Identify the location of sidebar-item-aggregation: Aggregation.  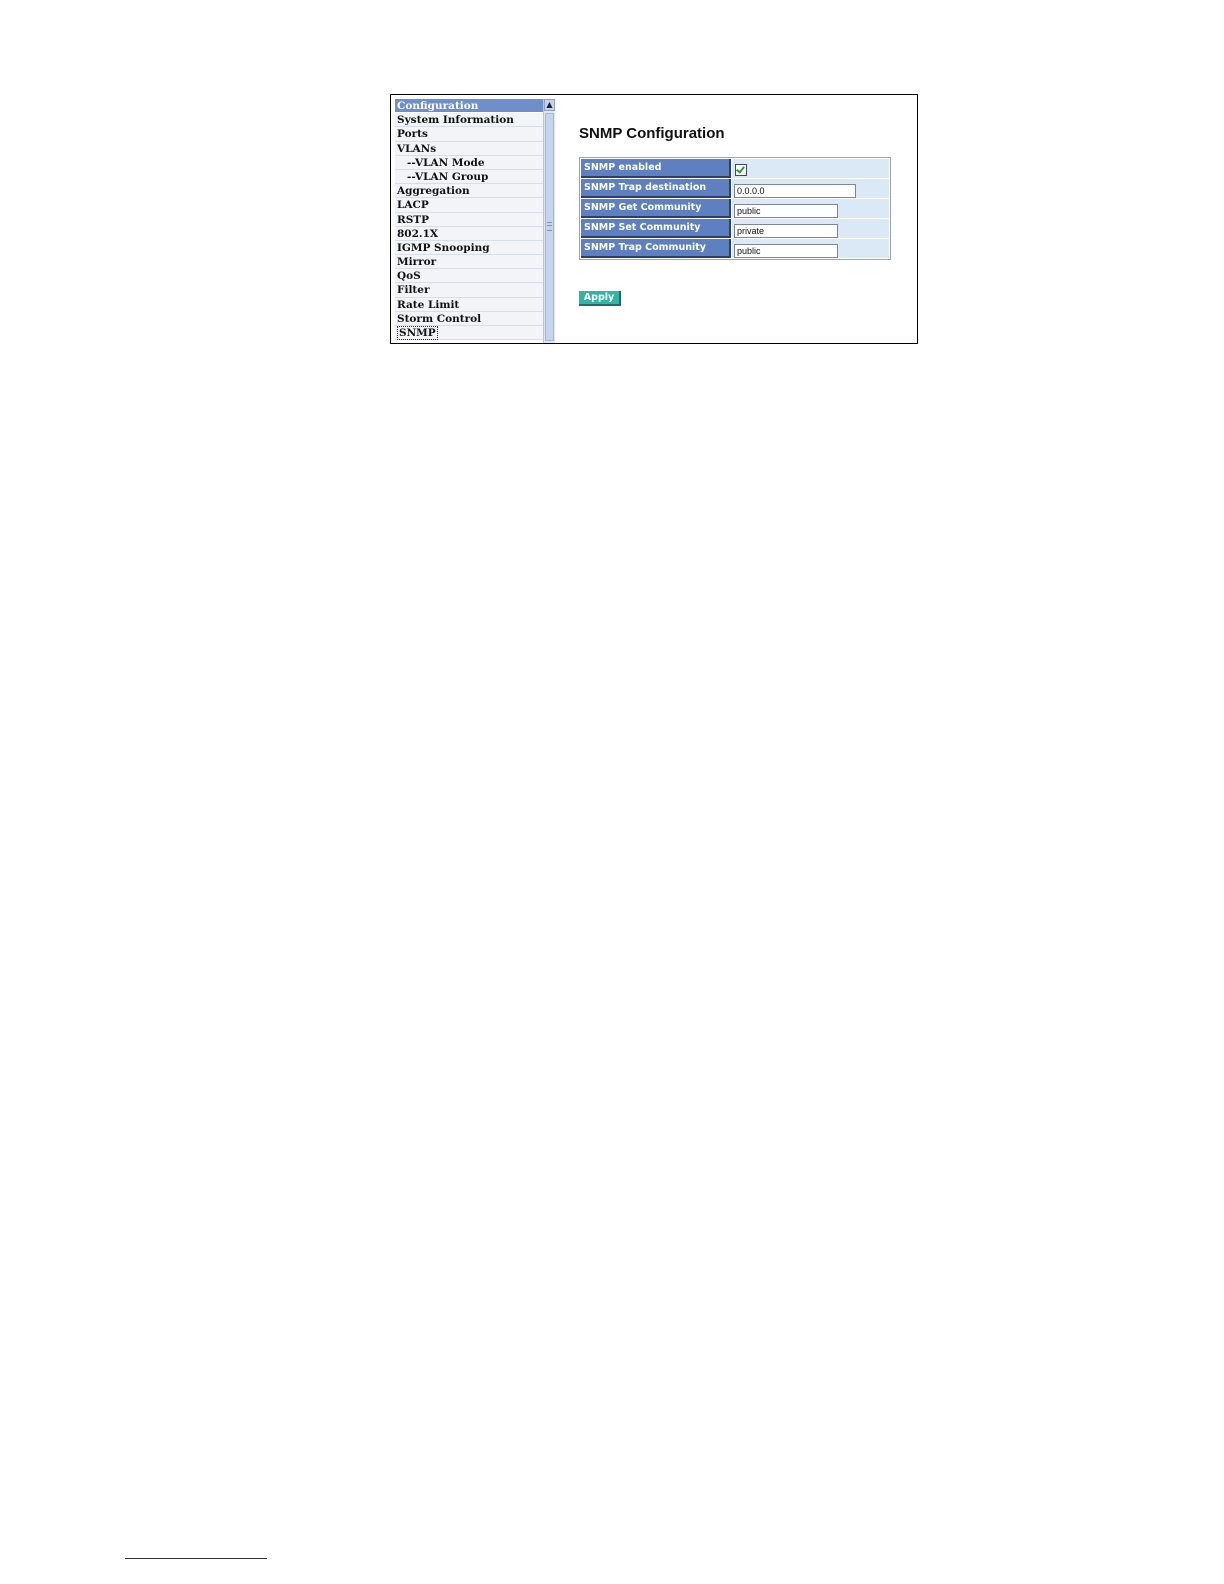
(469, 191).